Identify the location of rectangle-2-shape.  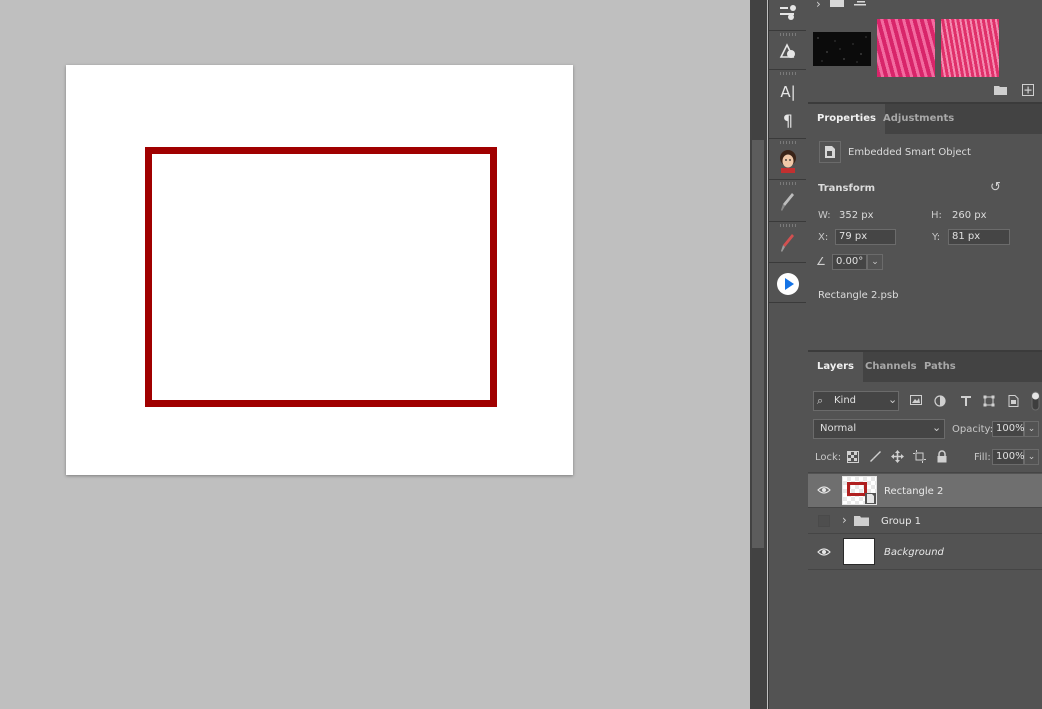
(321, 277).